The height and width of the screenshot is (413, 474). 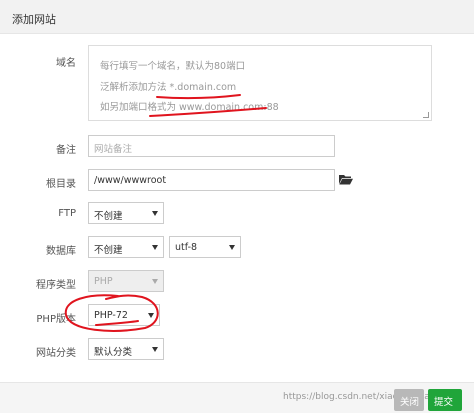 What do you see at coordinates (56, 285) in the screenshot?
I see `program-type-label: 程序类型` at bounding box center [56, 285].